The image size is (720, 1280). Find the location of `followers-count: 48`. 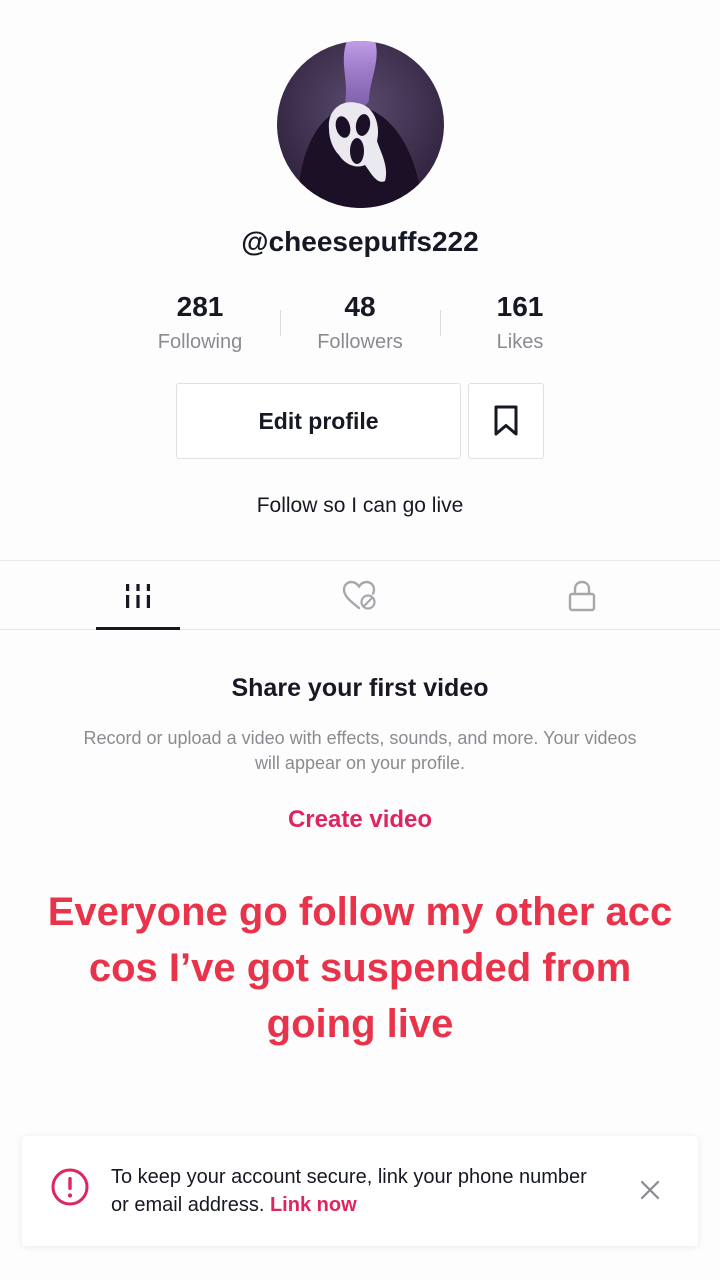

followers-count: 48 is located at coordinates (360, 306).